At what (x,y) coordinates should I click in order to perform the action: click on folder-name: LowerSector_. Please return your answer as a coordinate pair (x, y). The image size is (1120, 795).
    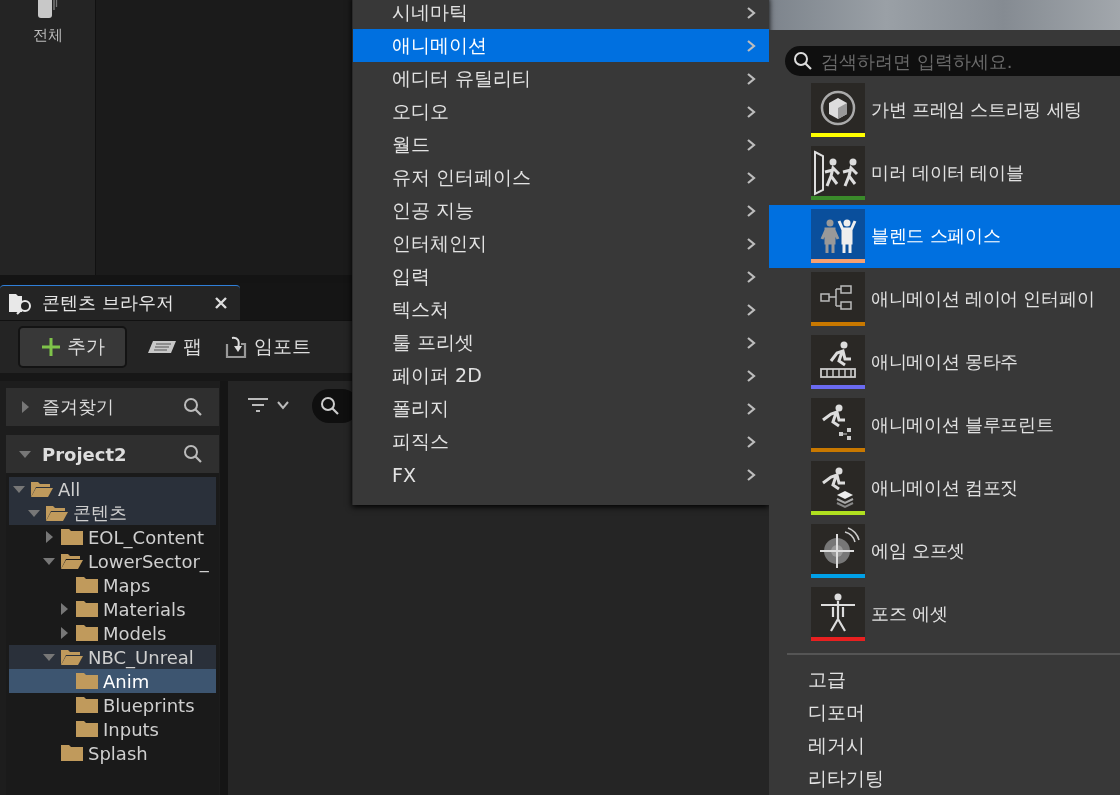
    Looking at the image, I should click on (148, 561).